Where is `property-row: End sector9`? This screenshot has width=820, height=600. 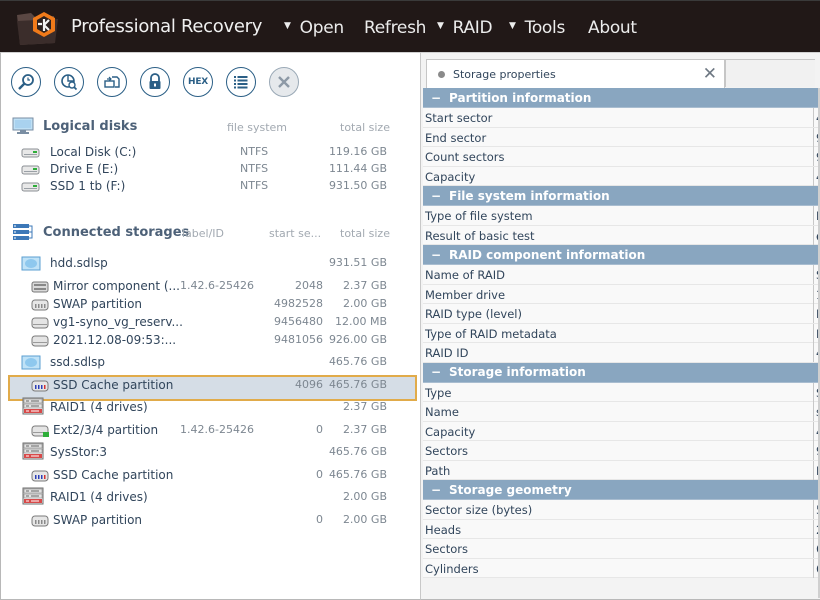
property-row: End sector9 is located at coordinates (621, 137).